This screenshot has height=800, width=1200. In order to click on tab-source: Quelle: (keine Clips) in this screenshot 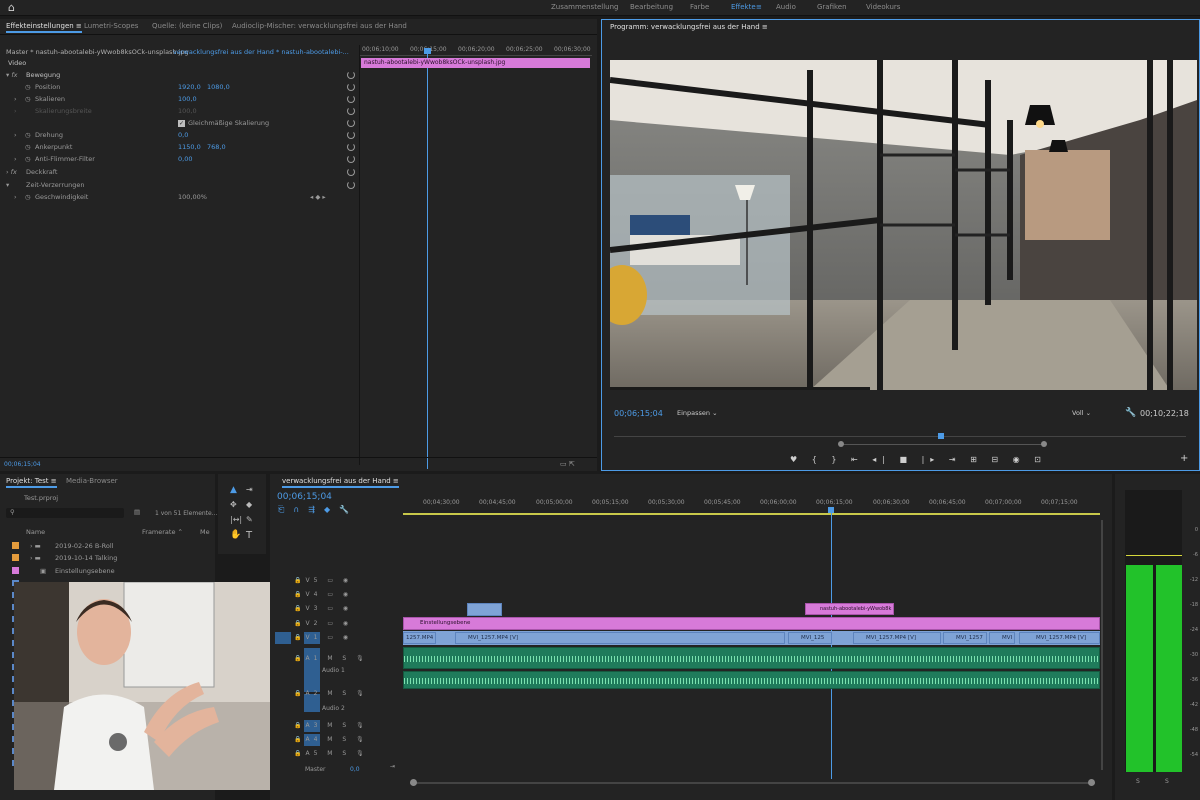, I will do `click(187, 26)`.